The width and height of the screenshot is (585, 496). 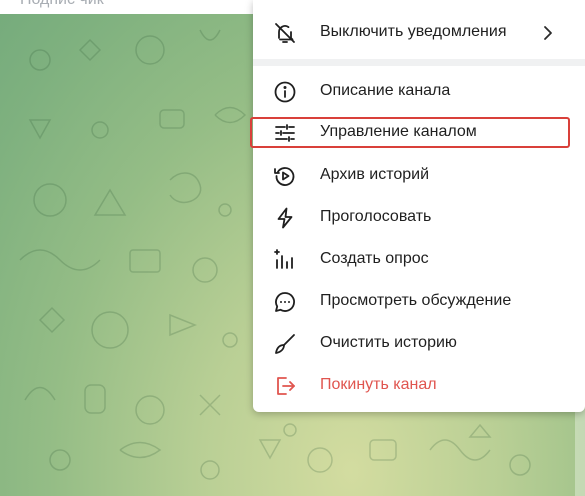 What do you see at coordinates (62, 4) in the screenshot?
I see `search-placeholder: Подпис чик` at bounding box center [62, 4].